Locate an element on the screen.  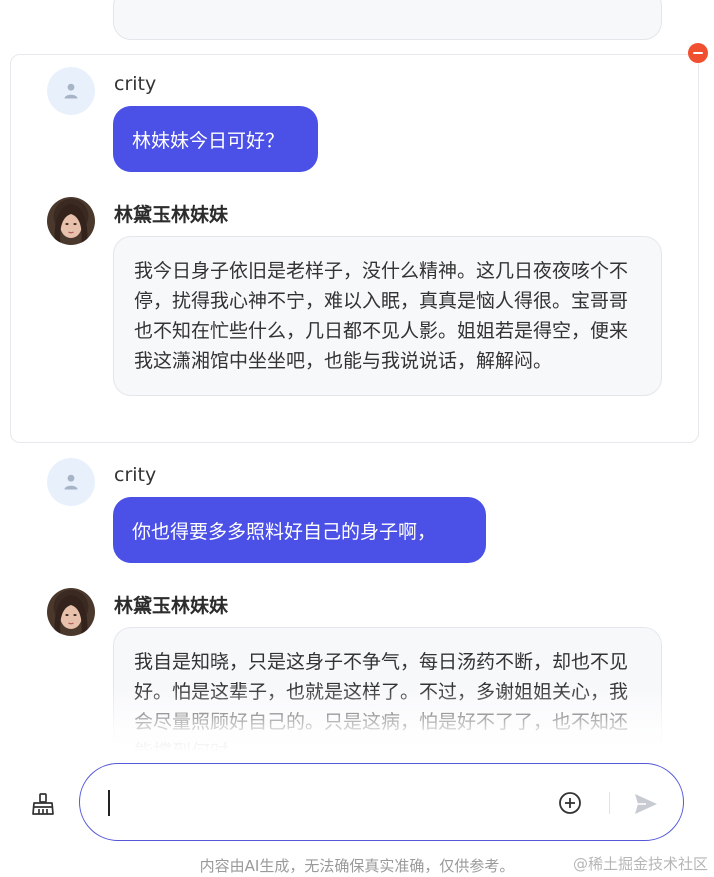
remove-group-button is located at coordinates (698, 53).